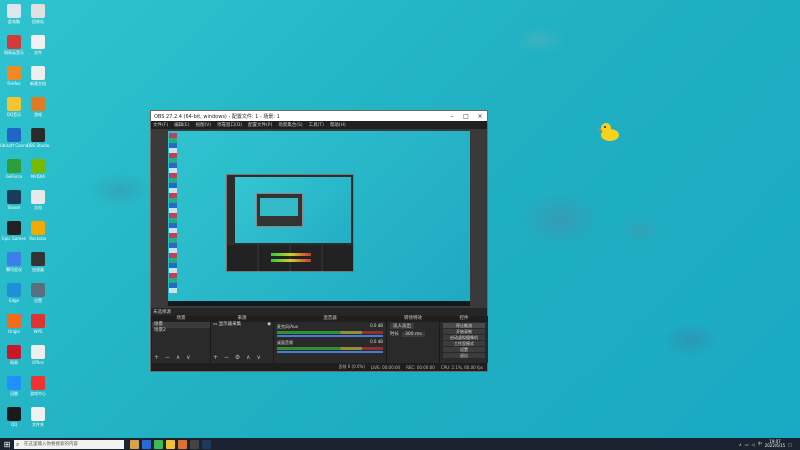  What do you see at coordinates (290, 258) in the screenshot?
I see `nested-obs-docks` at bounding box center [290, 258].